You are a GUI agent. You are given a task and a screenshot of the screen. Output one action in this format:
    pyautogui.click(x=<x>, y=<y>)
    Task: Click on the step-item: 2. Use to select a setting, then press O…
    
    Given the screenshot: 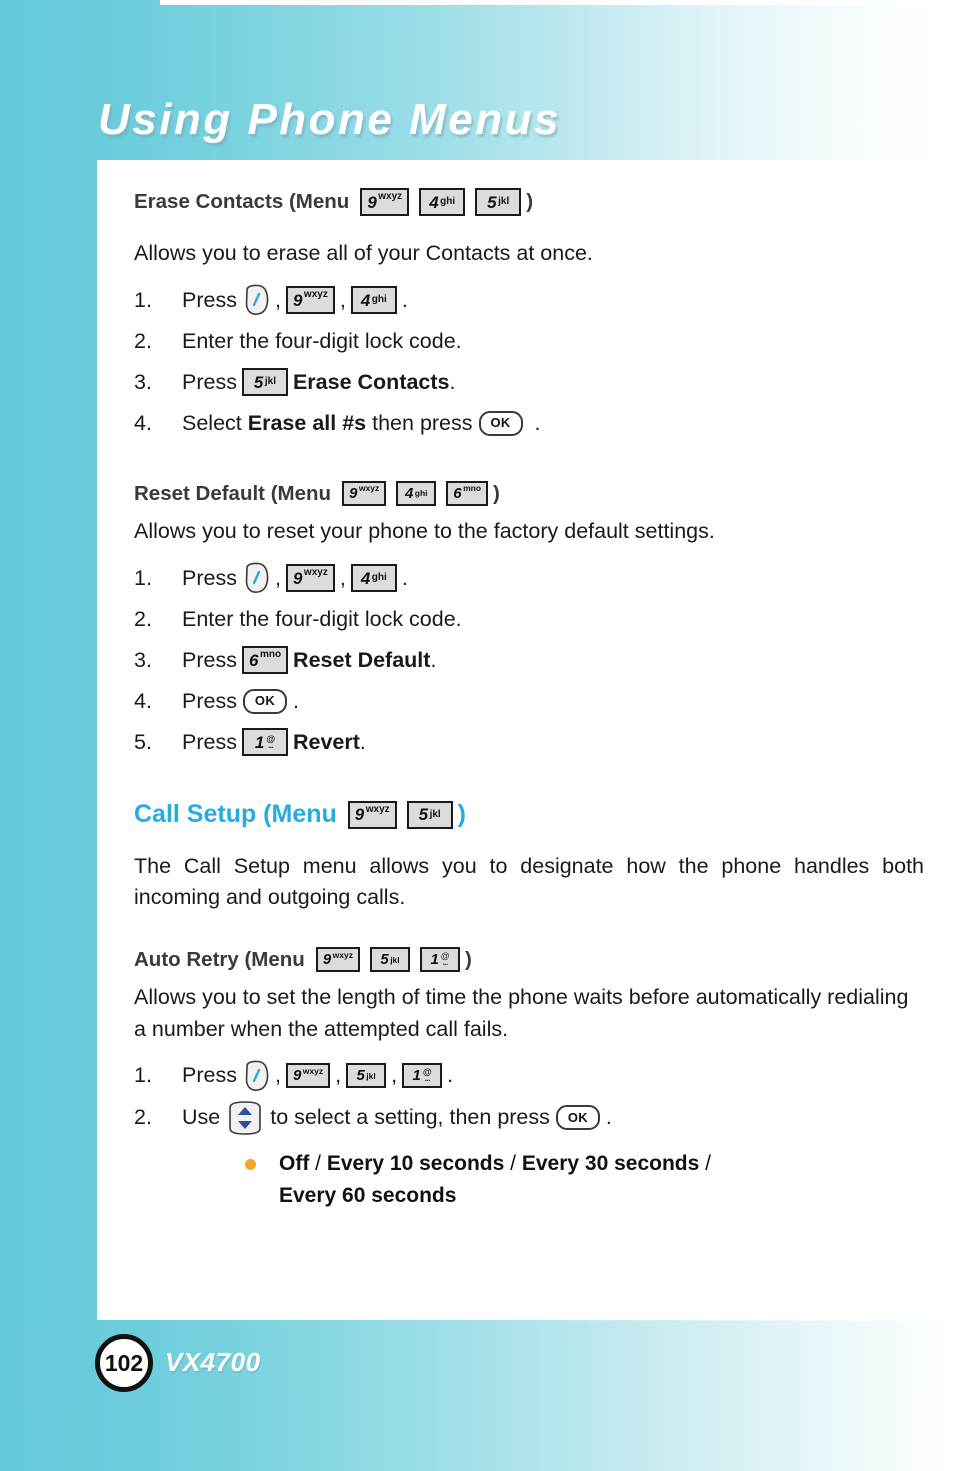 What is the action you would take?
    pyautogui.click(x=529, y=1118)
    